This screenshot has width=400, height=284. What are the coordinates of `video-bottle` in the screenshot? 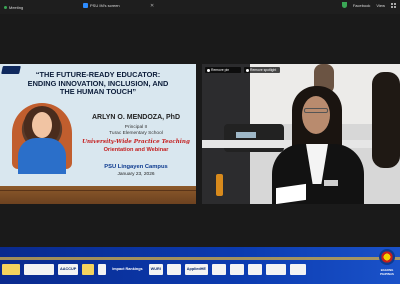 It's located at (219, 185).